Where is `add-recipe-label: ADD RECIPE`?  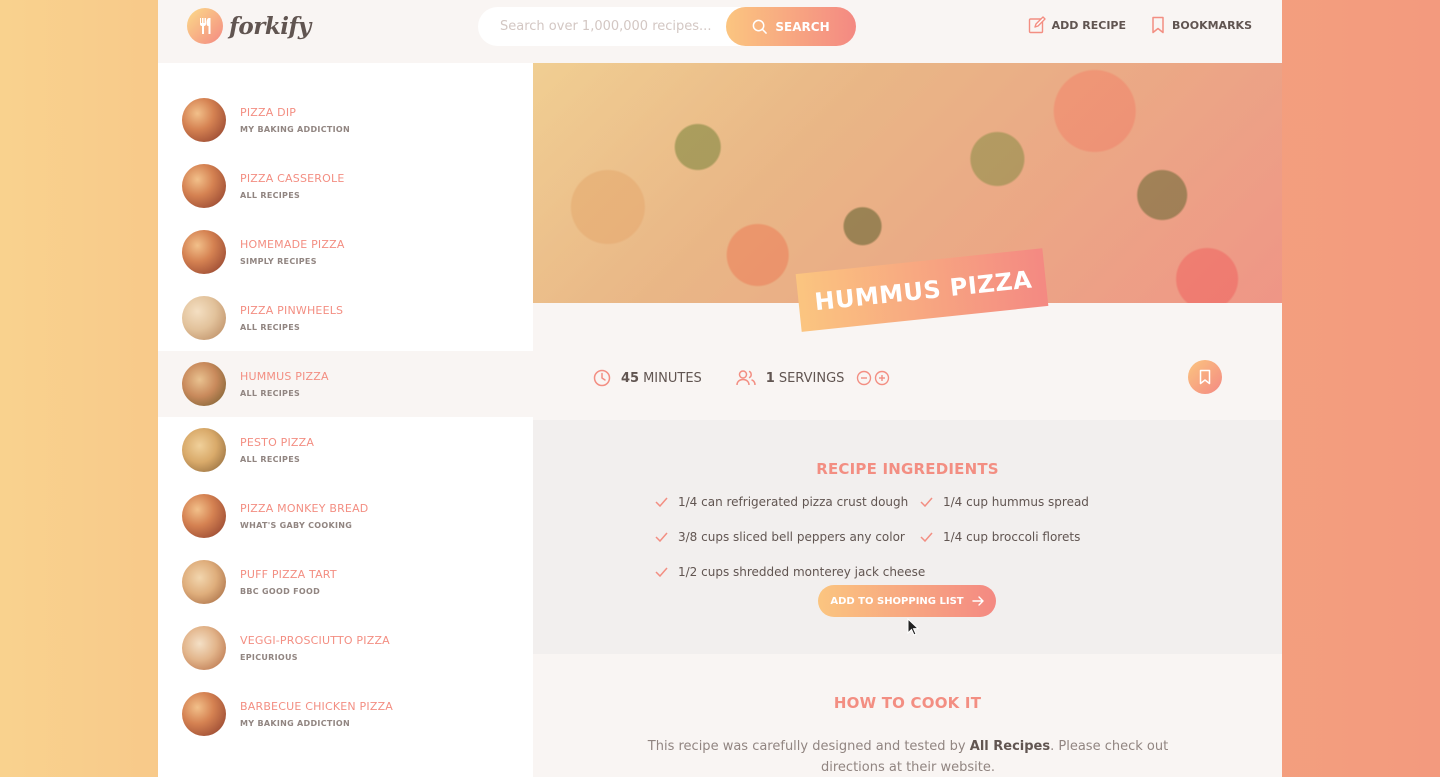 add-recipe-label: ADD RECIPE is located at coordinates (1088, 25).